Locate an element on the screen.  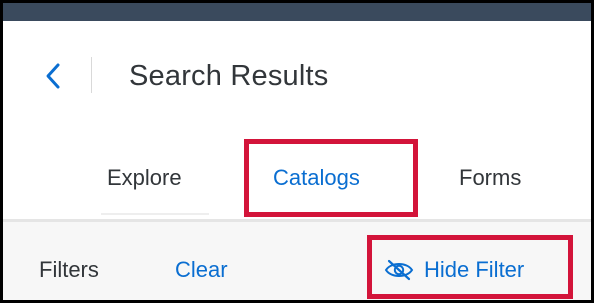
tab-underline is located at coordinates (155, 214).